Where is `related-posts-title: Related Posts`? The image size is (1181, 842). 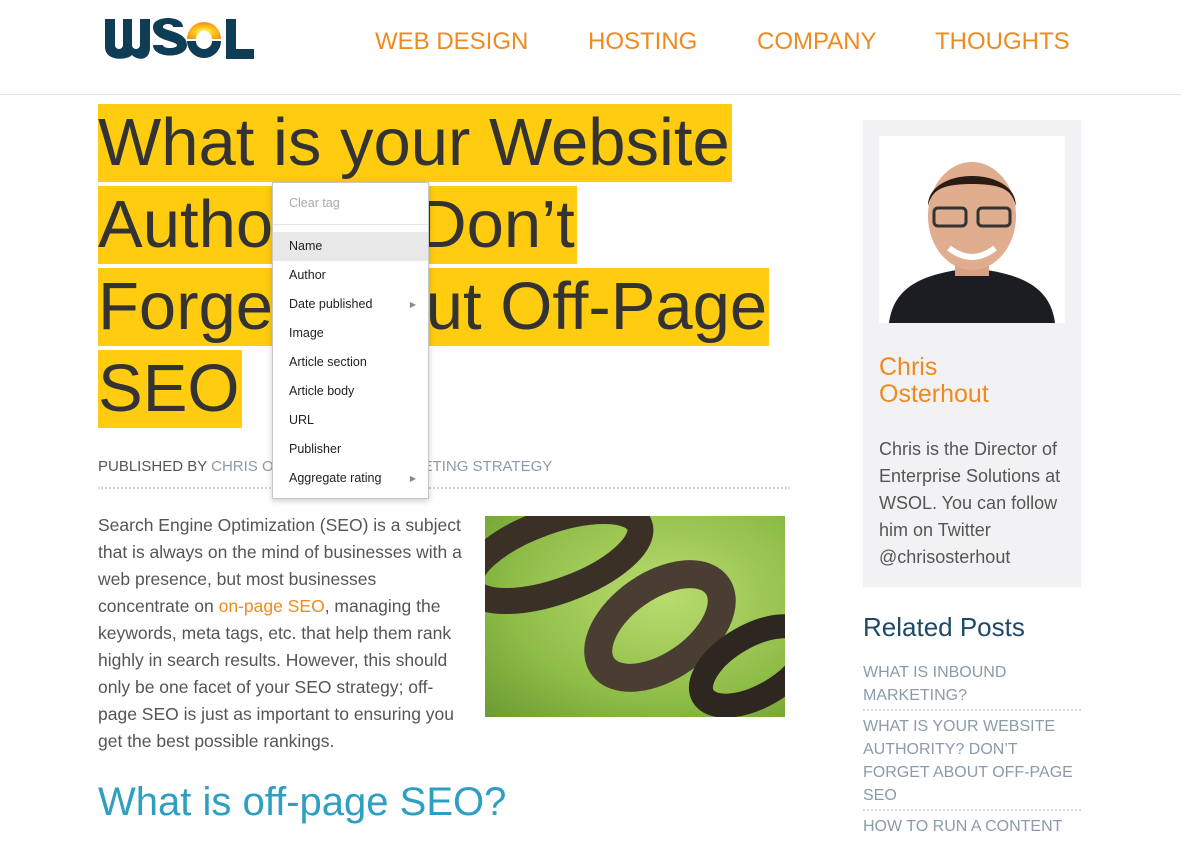 related-posts-title: Related Posts is located at coordinates (944, 627).